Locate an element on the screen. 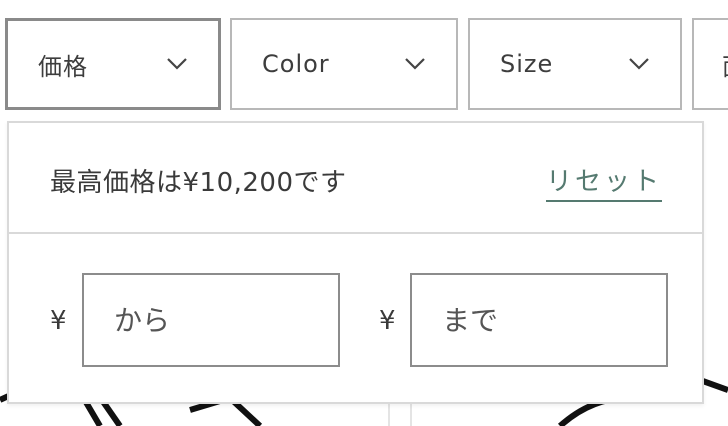  price-filter-button: 価格 is located at coordinates (113, 64).